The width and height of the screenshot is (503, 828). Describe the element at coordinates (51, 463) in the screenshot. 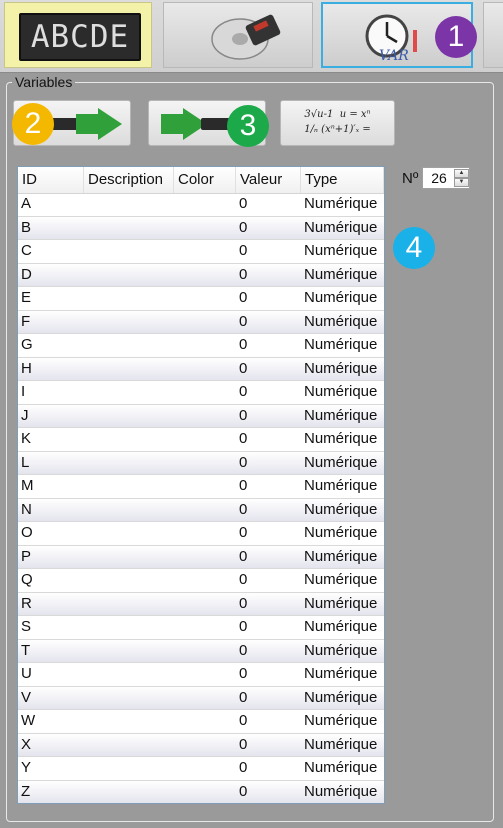

I see `cell-id: L` at that location.